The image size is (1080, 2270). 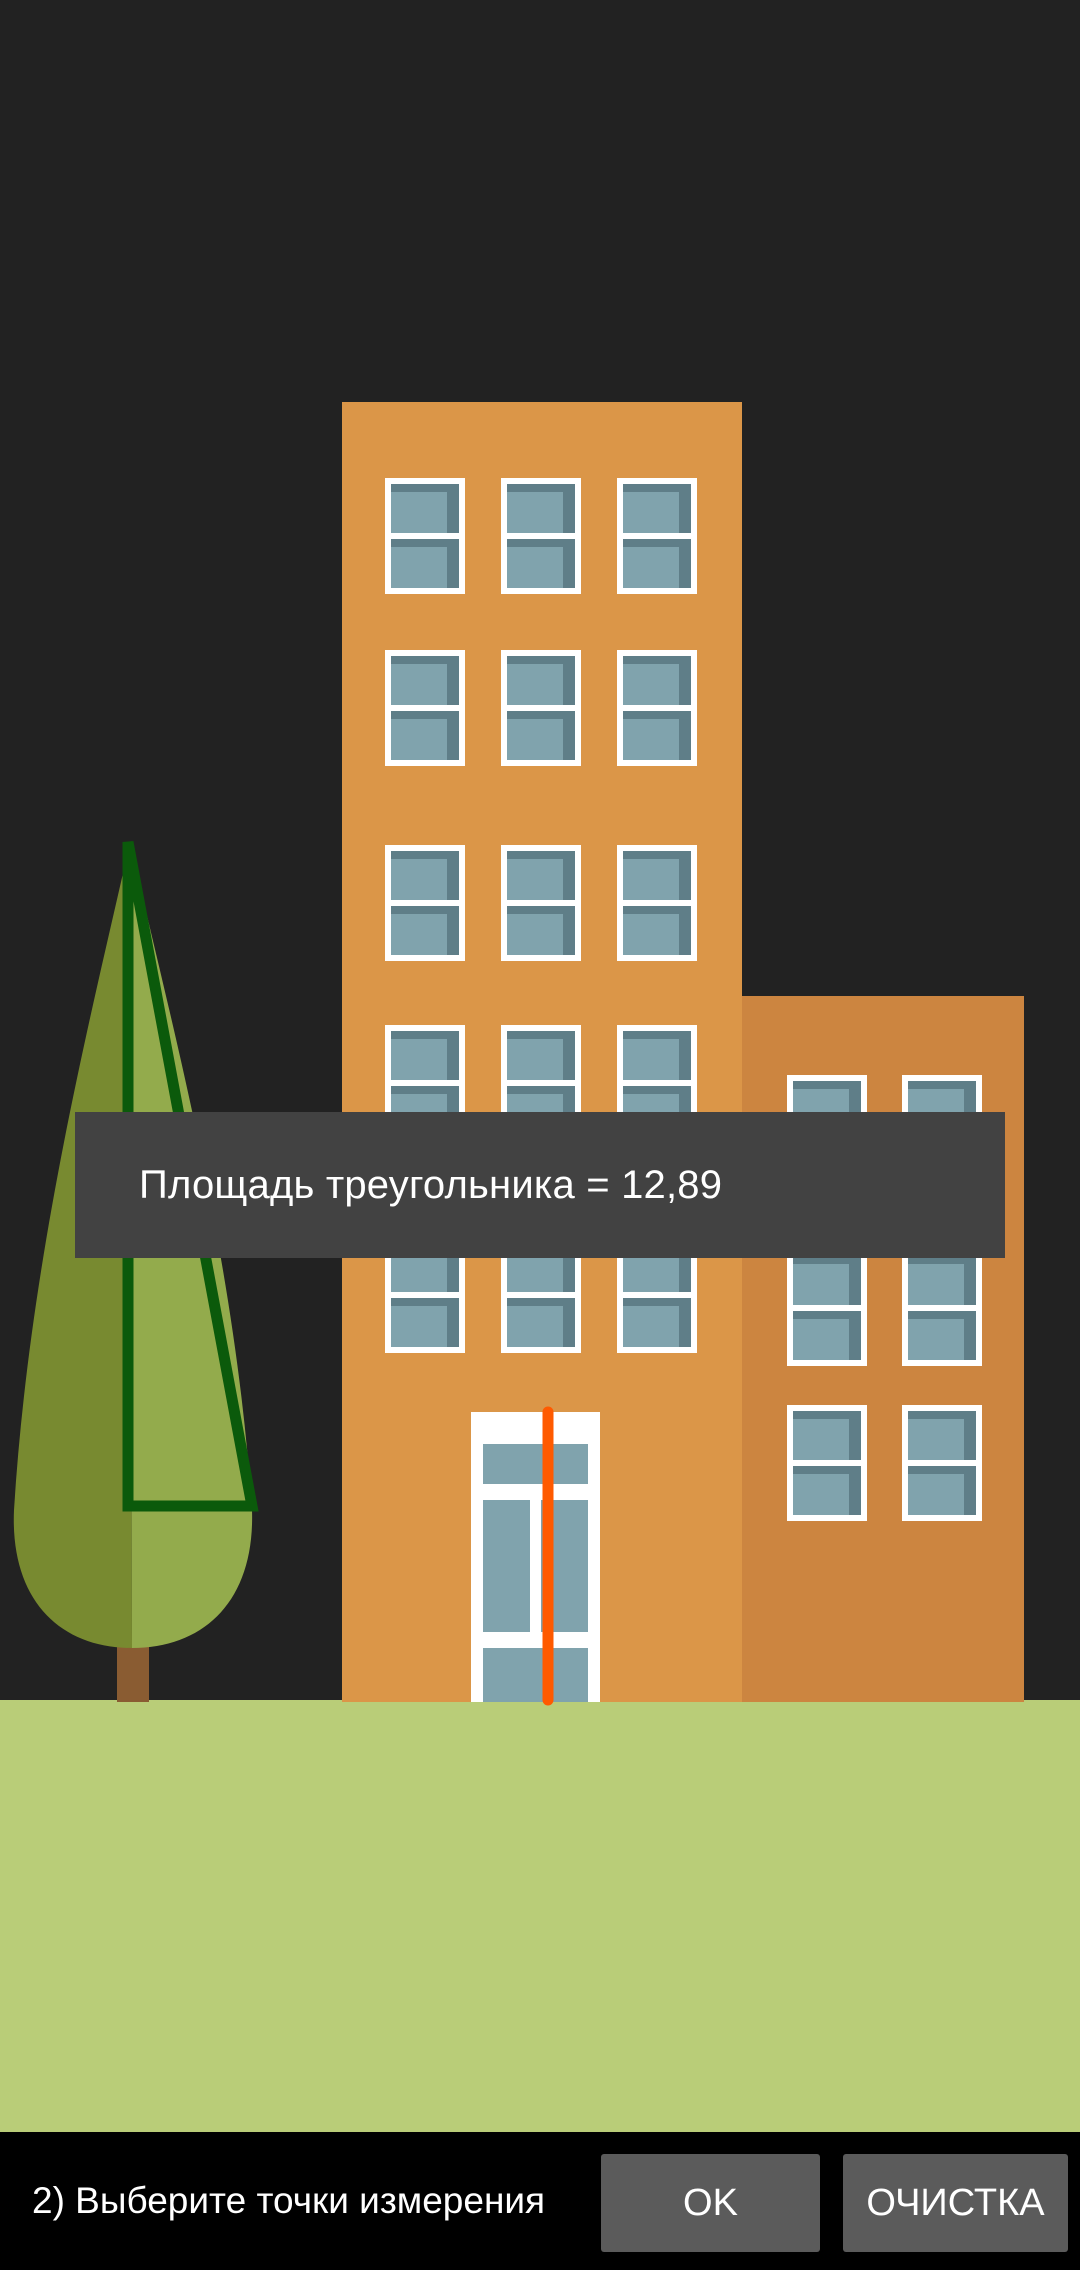 What do you see at coordinates (955, 2203) in the screenshot?
I see `clear-button: ОЧИСТКА` at bounding box center [955, 2203].